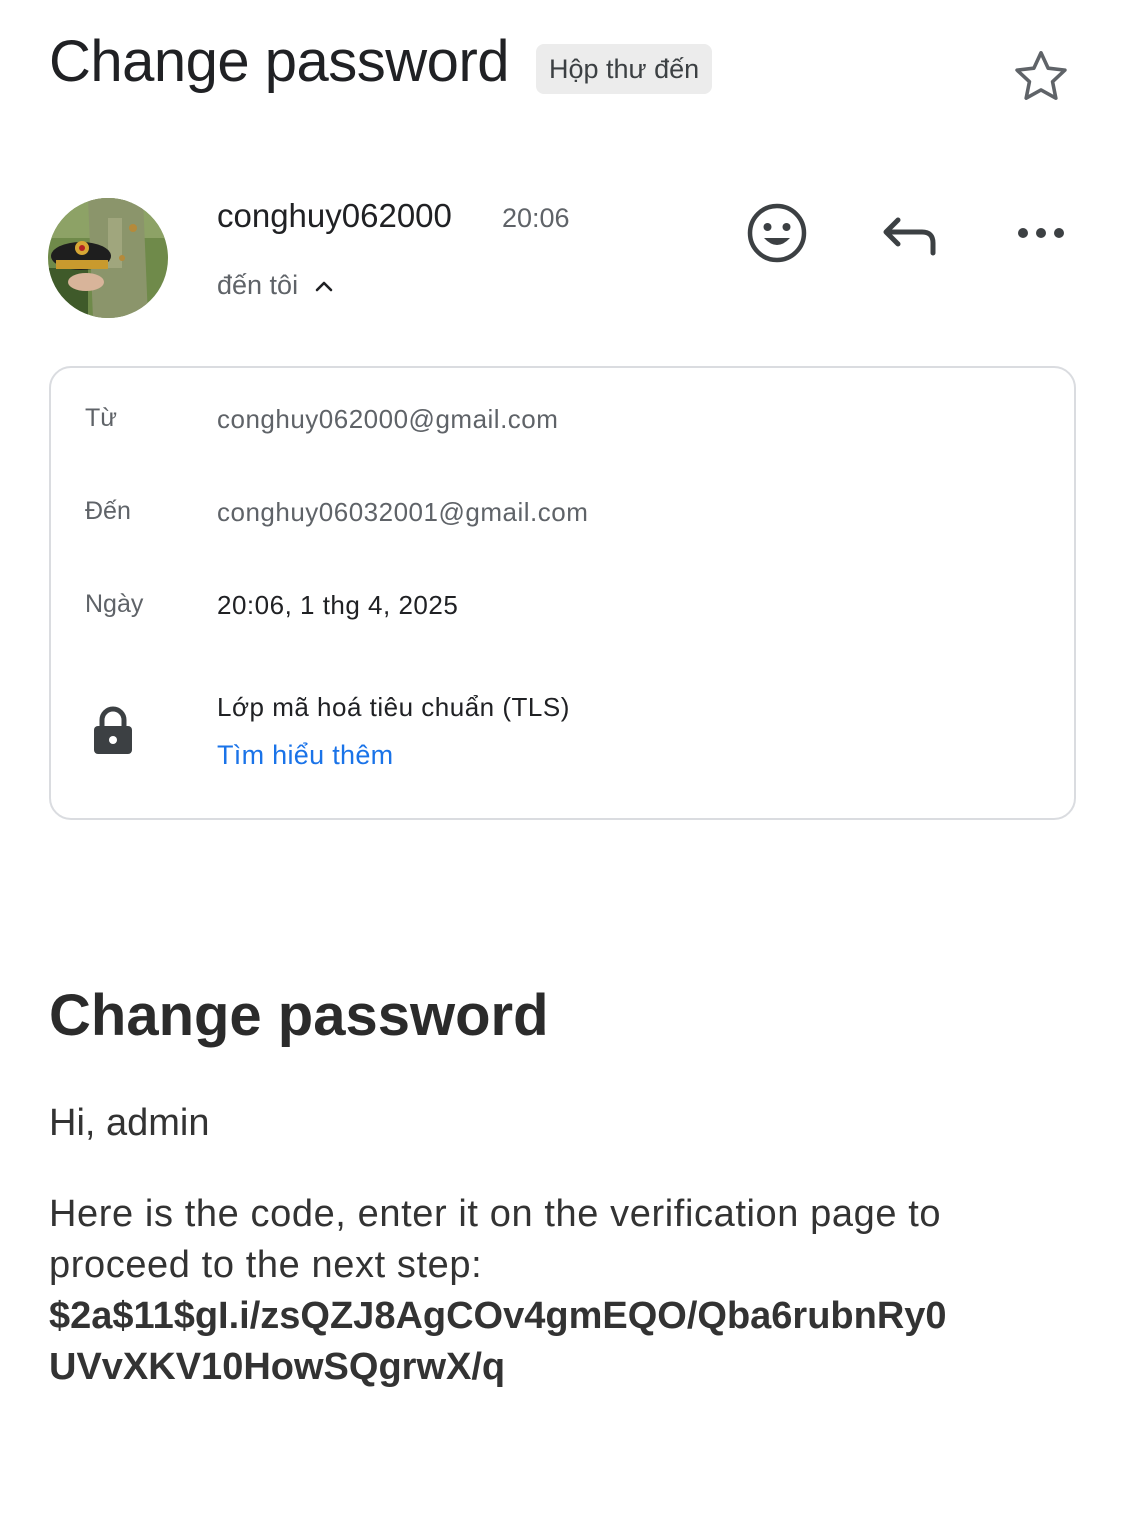 The width and height of the screenshot is (1125, 1515). Describe the element at coordinates (624, 69) in the screenshot. I see `inbox-label-chip: Hộp thư đến` at that location.